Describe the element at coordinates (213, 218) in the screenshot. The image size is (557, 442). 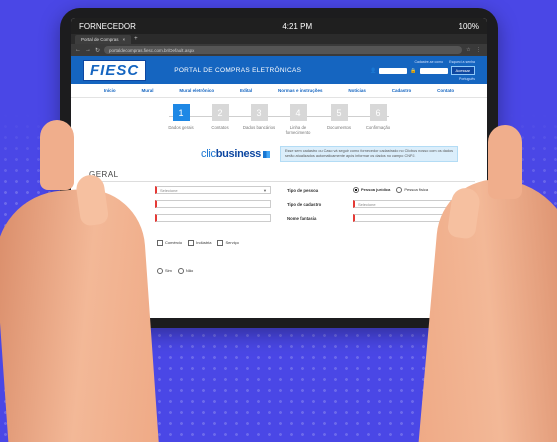
I see `razao-social-field` at that location.